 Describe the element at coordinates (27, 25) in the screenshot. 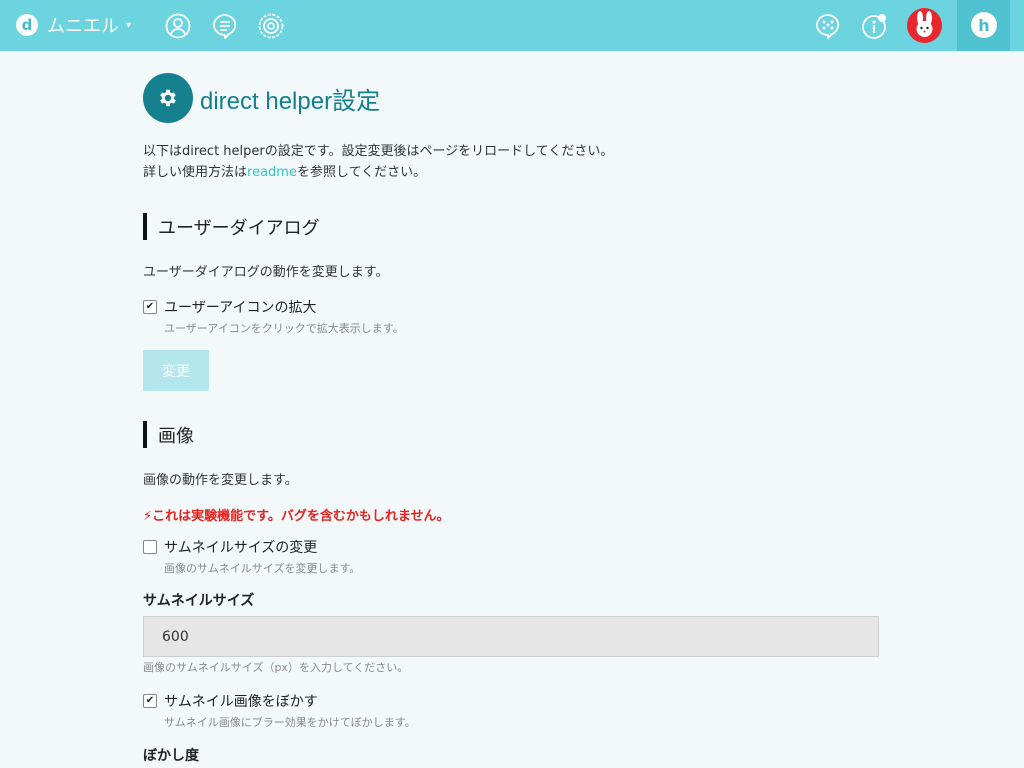

I see `direct-logo-icon: d` at that location.